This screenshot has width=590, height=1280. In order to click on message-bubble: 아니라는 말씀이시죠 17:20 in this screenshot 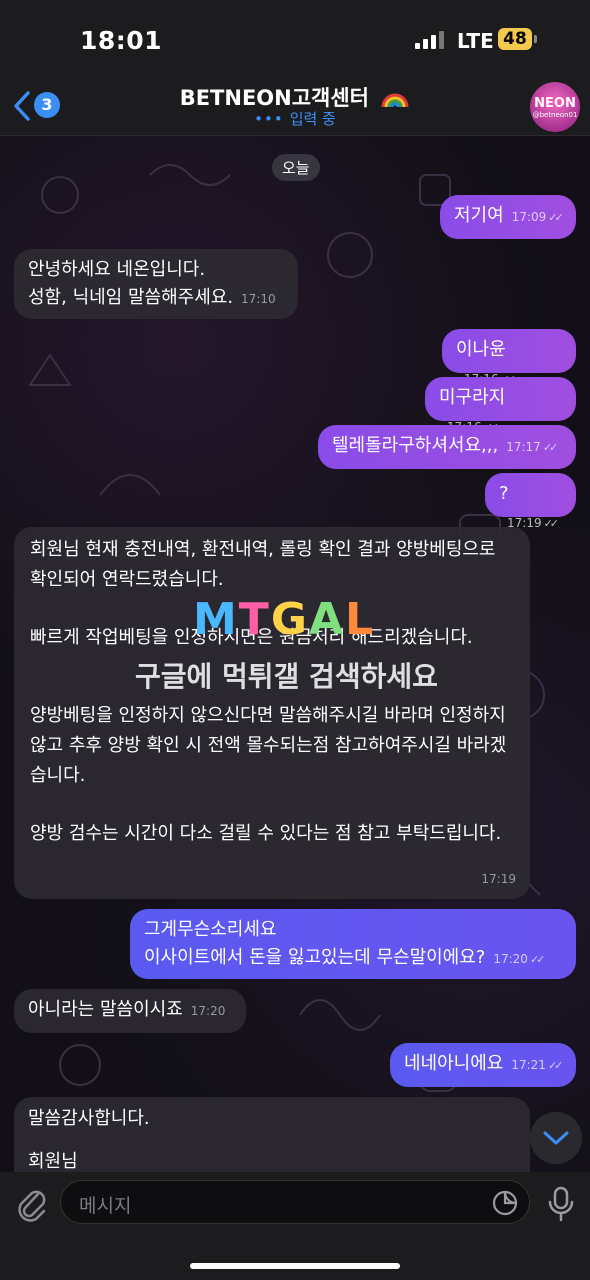, I will do `click(130, 1011)`.